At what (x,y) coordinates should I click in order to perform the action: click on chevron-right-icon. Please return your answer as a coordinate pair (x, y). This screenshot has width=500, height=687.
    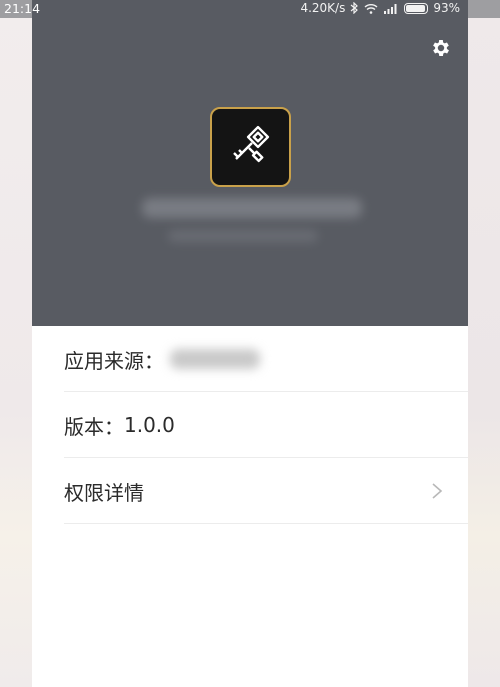
    Looking at the image, I should click on (437, 491).